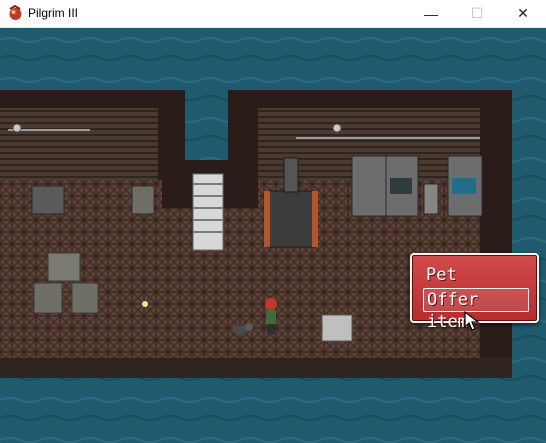 The width and height of the screenshot is (546, 443). I want to click on mouse-pointer-icon, so click(472, 321).